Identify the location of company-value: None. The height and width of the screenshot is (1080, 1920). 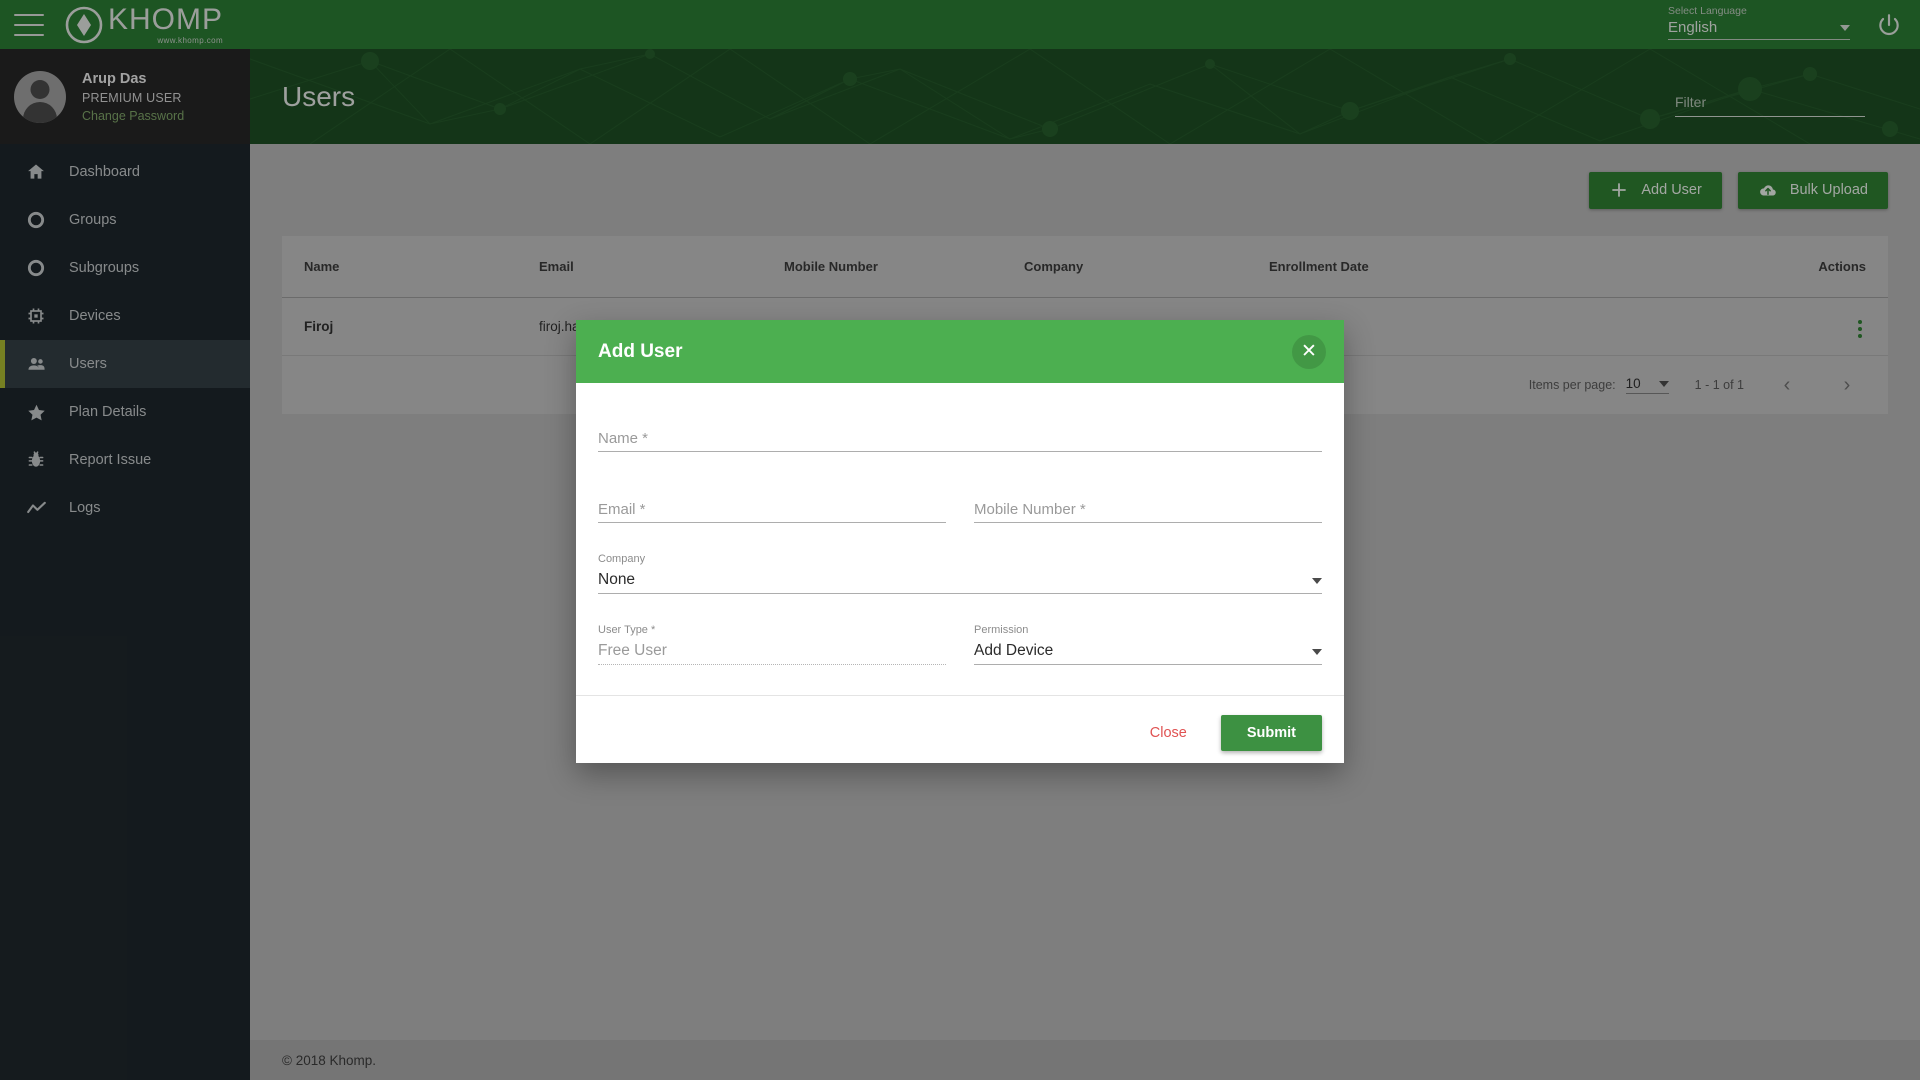
(617, 579).